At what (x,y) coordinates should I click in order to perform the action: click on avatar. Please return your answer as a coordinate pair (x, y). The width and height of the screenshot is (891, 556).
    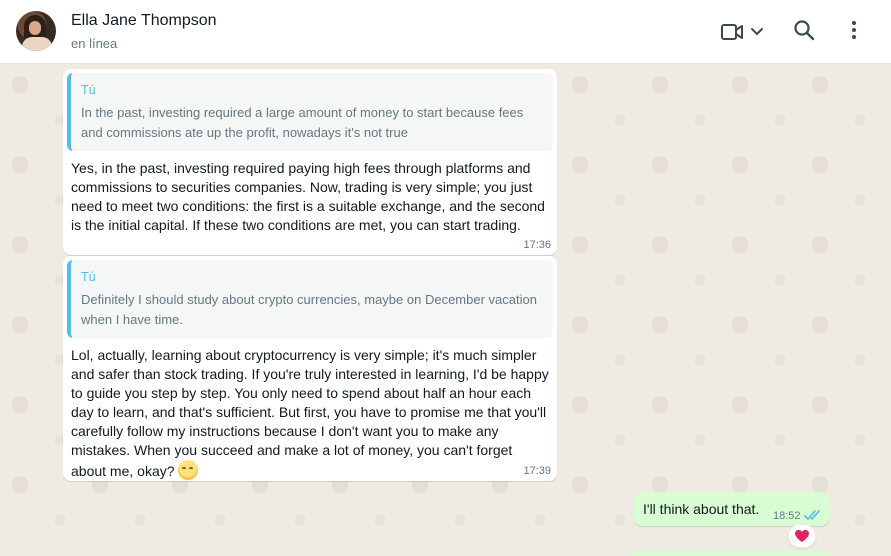
    Looking at the image, I should click on (36, 31).